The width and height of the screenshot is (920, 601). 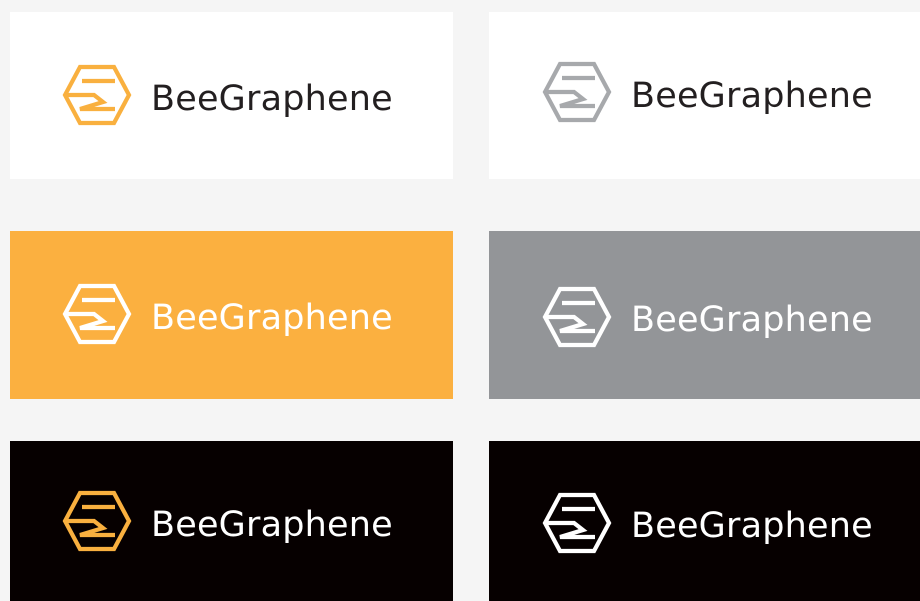 I want to click on logo-panel-white-gray: BeeGraphene, so click(x=704, y=95).